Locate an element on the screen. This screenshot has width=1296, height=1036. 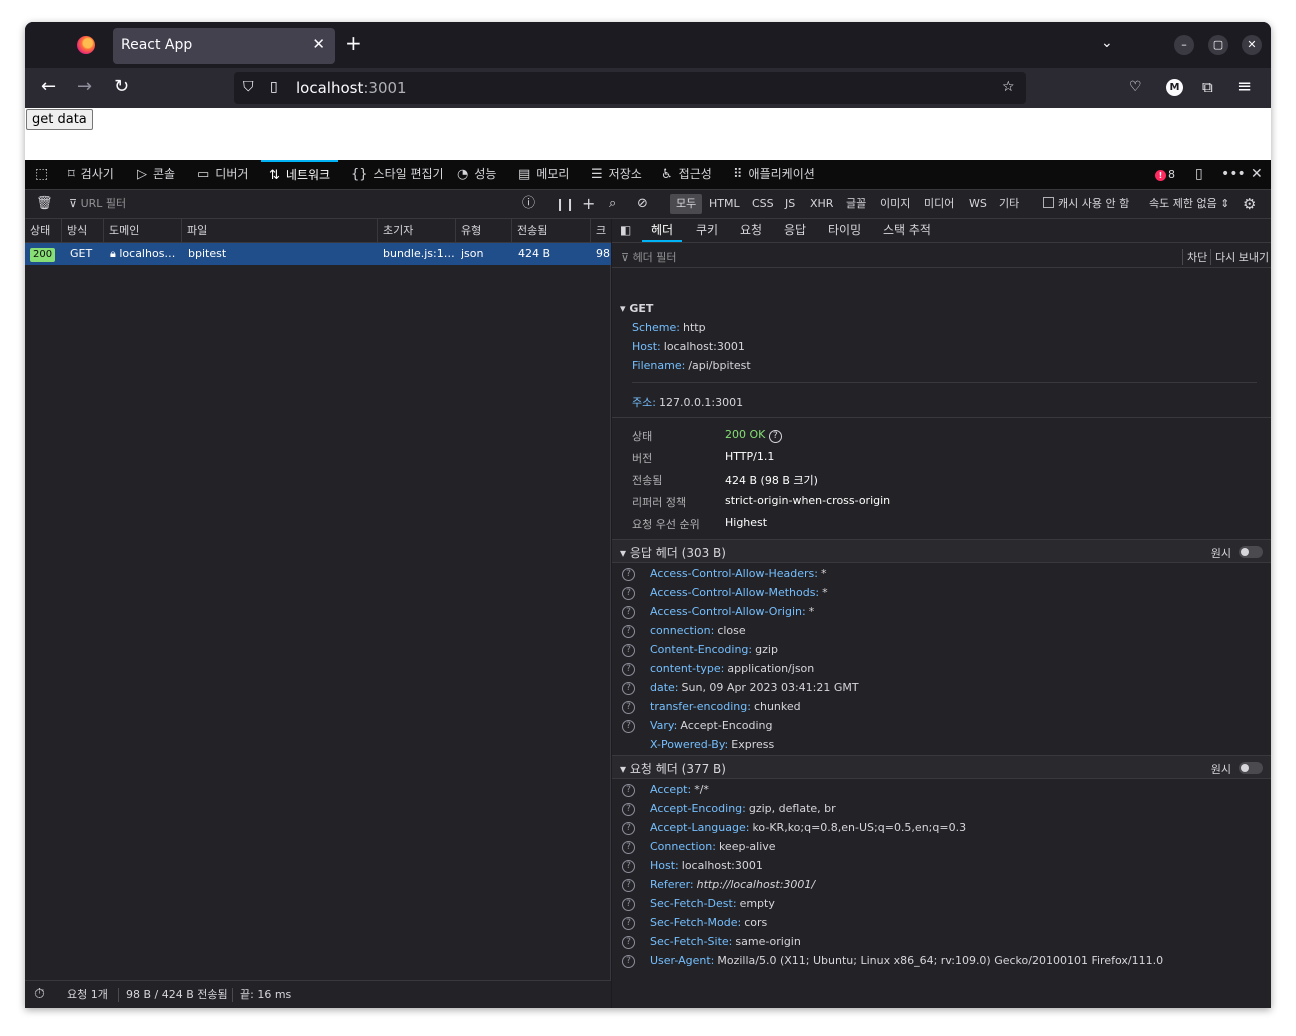
filter-type-all: 모두 is located at coordinates (686, 204).